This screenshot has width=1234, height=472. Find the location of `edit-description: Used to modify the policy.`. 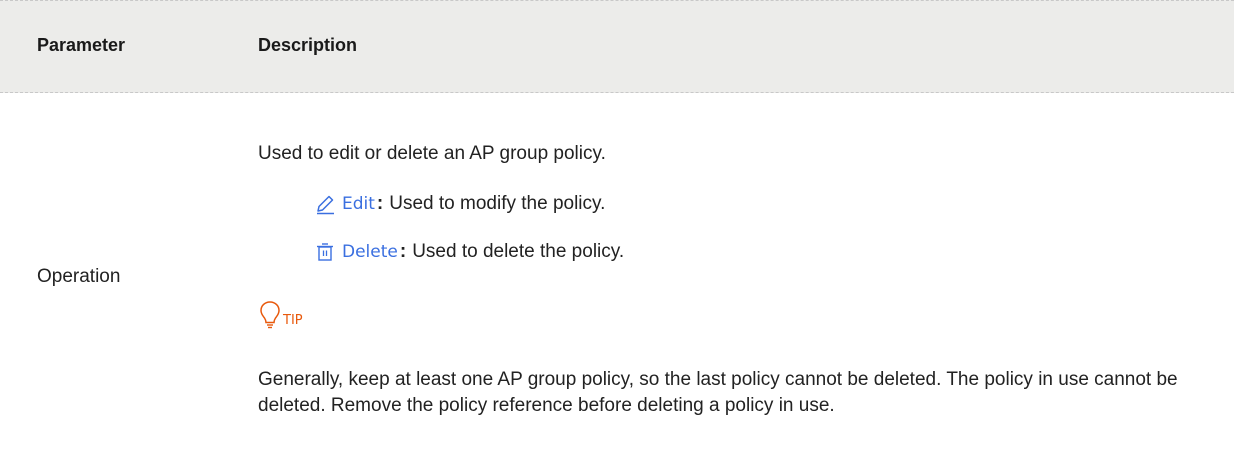

edit-description: Used to modify the policy. is located at coordinates (497, 203).